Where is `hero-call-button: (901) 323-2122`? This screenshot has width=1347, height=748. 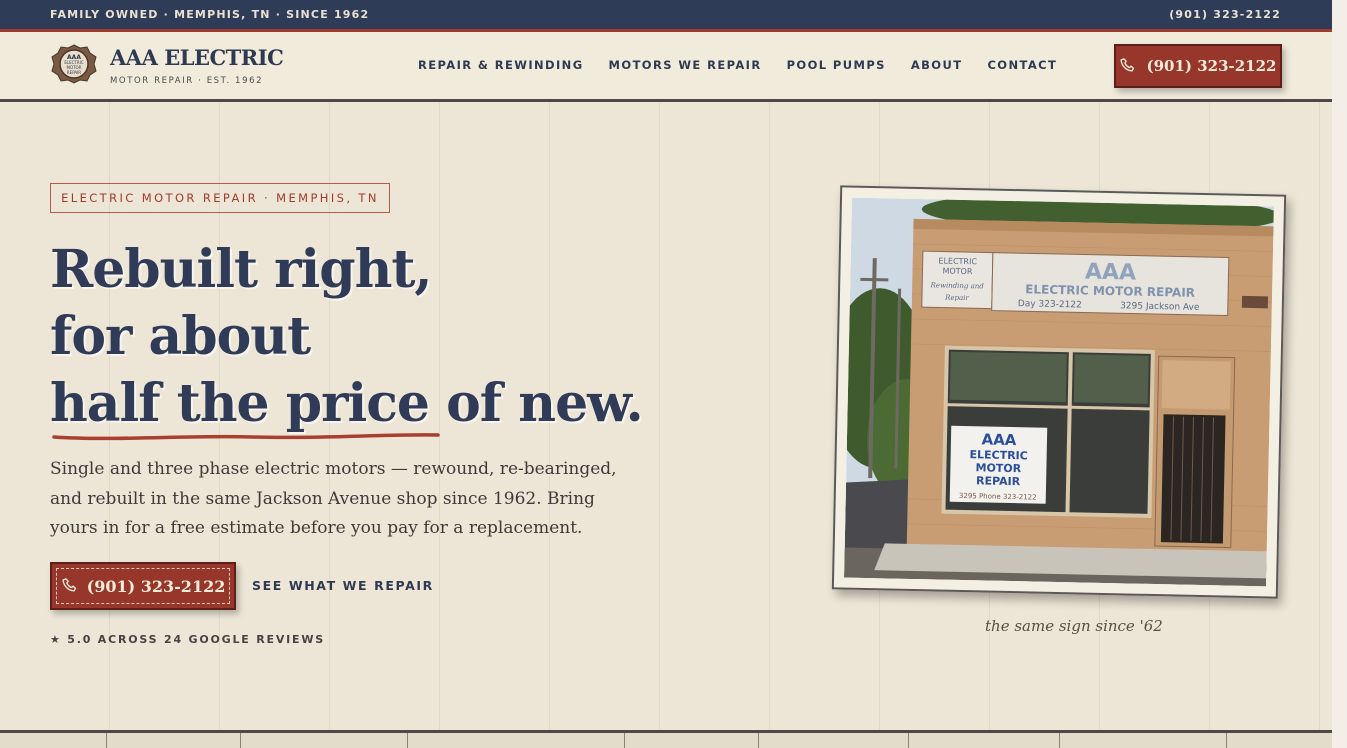
hero-call-button: (901) 323-2122 is located at coordinates (143, 586).